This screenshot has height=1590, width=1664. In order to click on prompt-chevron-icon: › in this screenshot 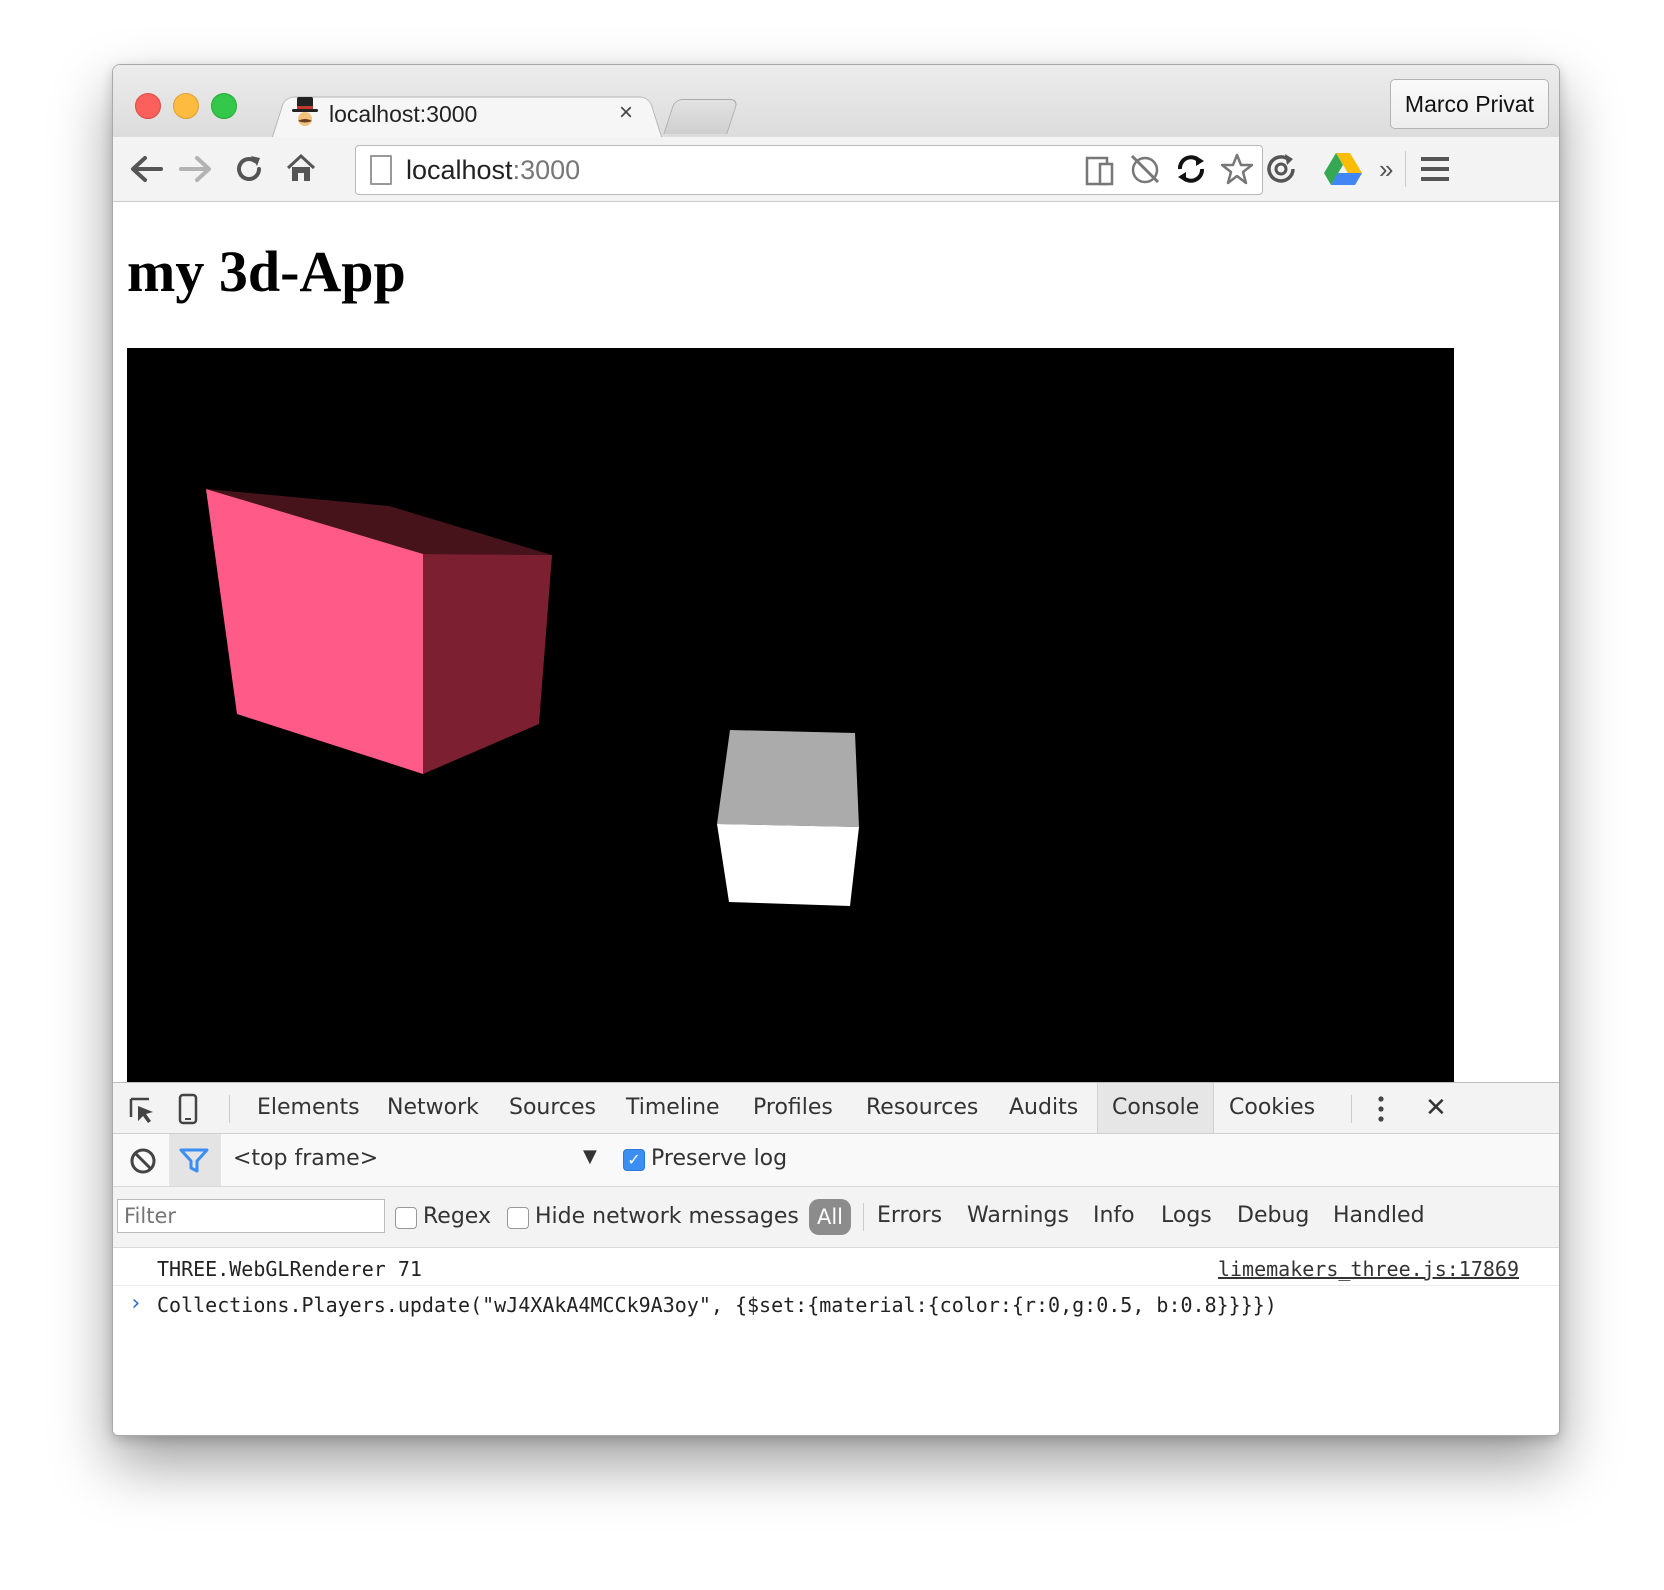, I will do `click(136, 1303)`.